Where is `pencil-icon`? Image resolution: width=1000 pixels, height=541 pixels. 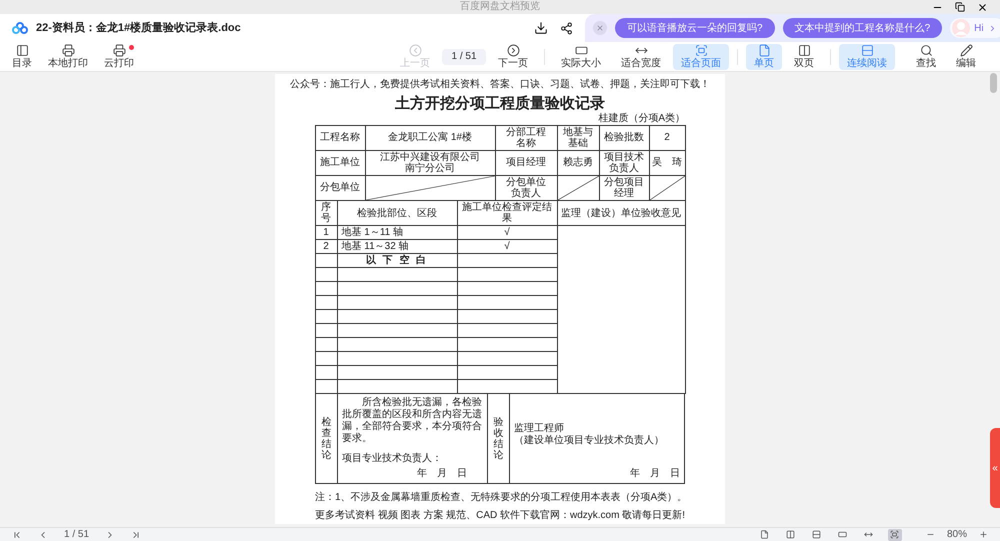
pencil-icon is located at coordinates (966, 50).